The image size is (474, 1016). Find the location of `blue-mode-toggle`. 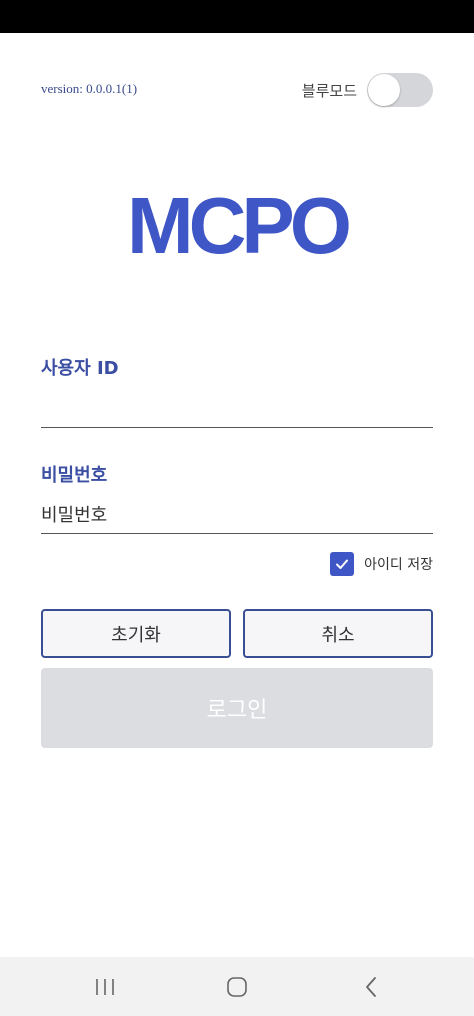

blue-mode-toggle is located at coordinates (400, 90).